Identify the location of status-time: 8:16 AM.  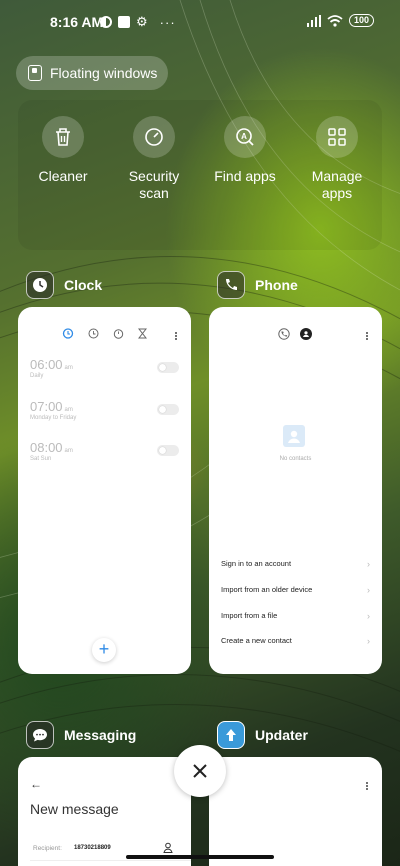
(77, 22).